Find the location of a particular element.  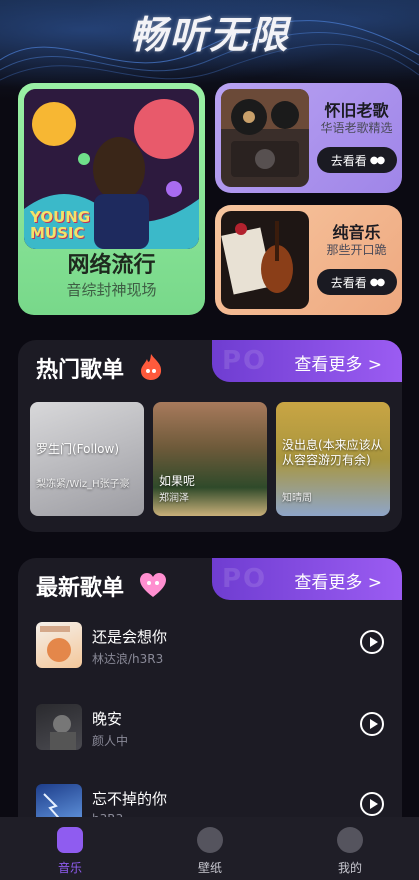

pure-music-go-button: 去看看 ●● is located at coordinates (357, 282).